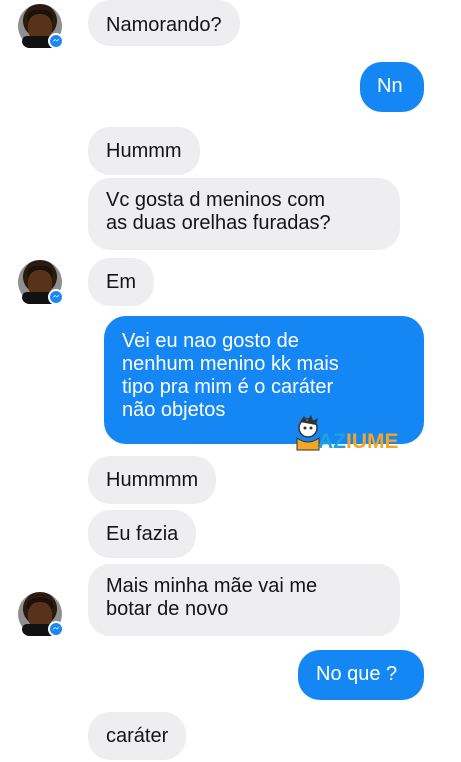  I want to click on message-outgoing: No que ?, so click(361, 675).